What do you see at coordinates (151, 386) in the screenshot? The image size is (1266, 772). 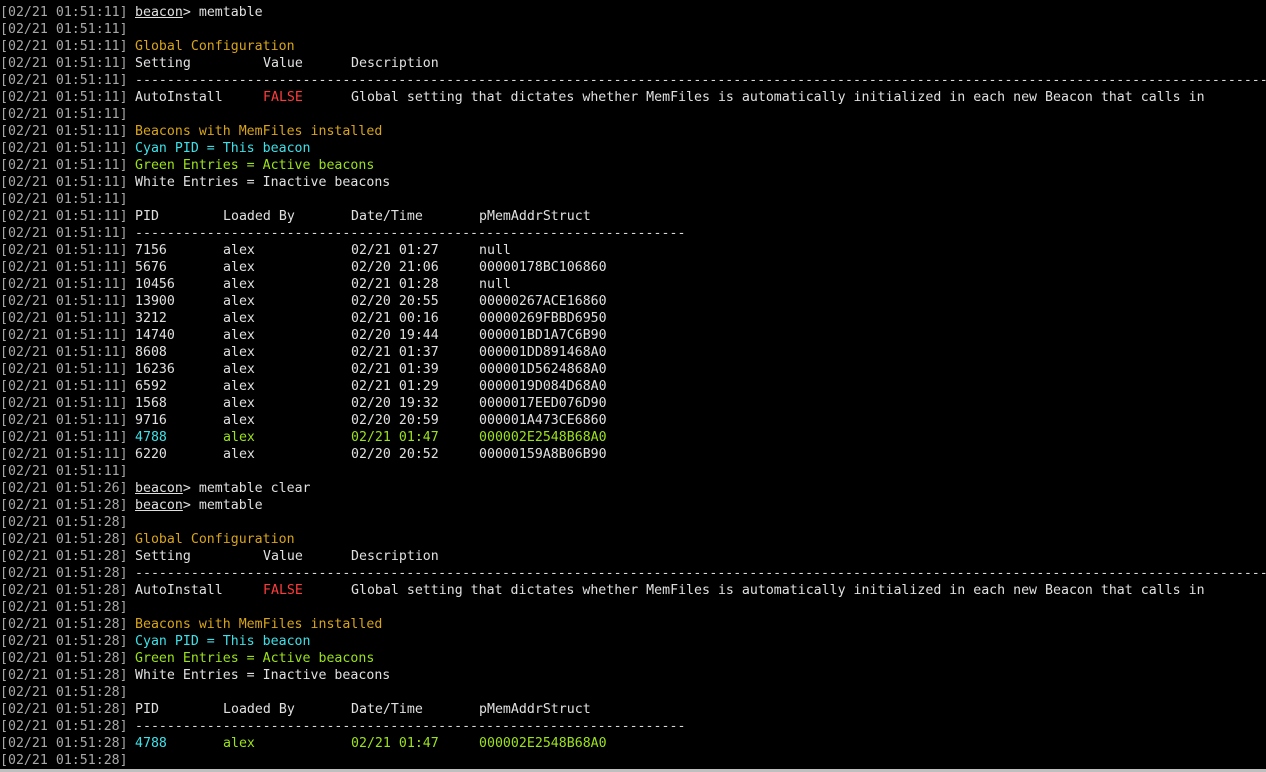 I see `beacon-pid: 6592` at bounding box center [151, 386].